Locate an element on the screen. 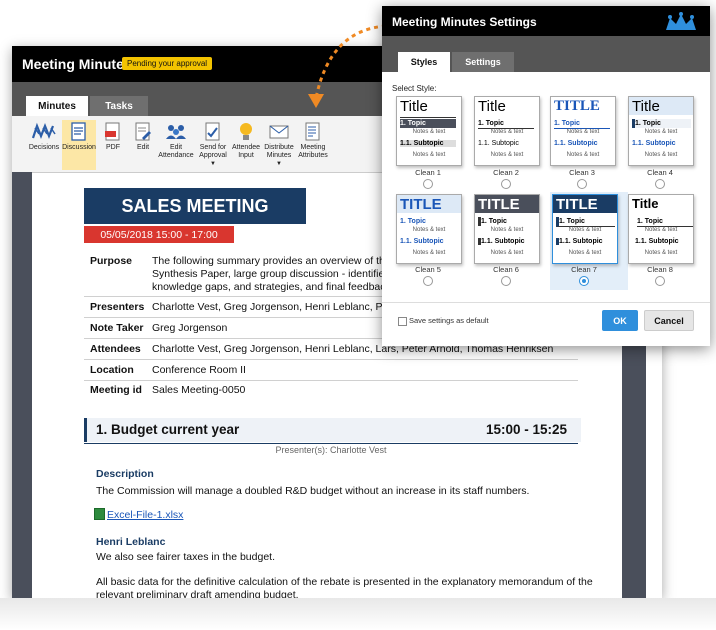 The height and width of the screenshot is (630, 716). bottom-shadow is located at coordinates (358, 614).